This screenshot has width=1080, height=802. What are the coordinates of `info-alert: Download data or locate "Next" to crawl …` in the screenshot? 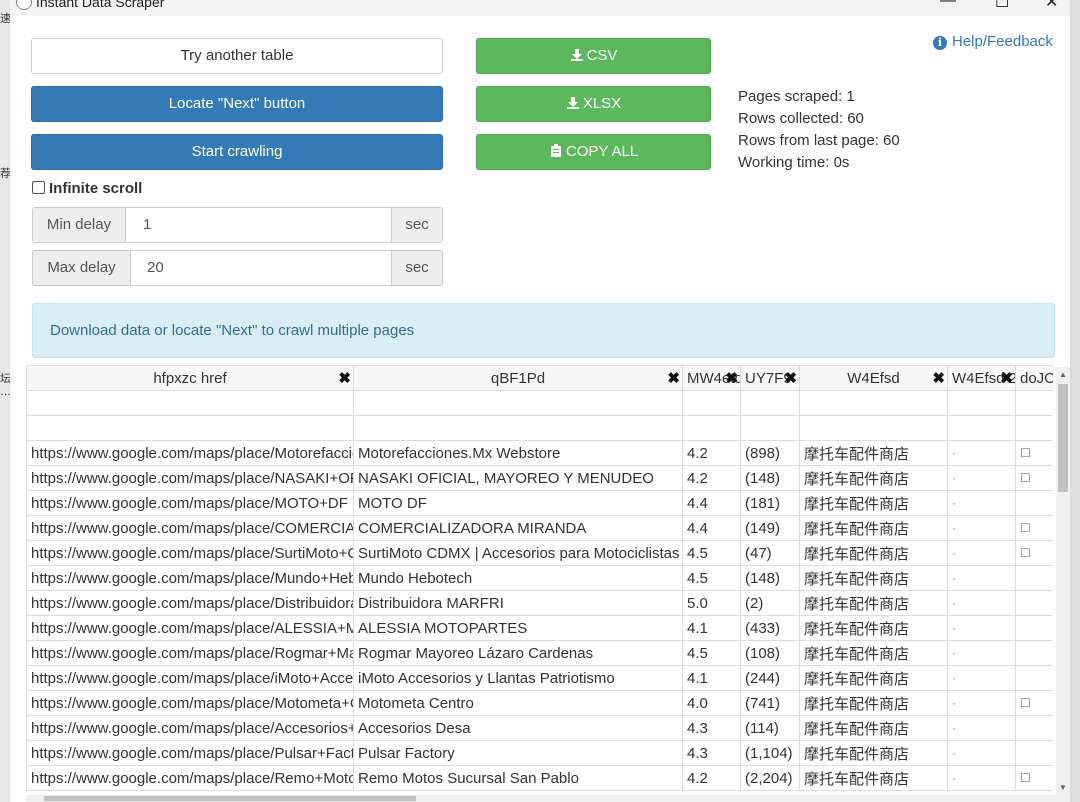 It's located at (543, 330).